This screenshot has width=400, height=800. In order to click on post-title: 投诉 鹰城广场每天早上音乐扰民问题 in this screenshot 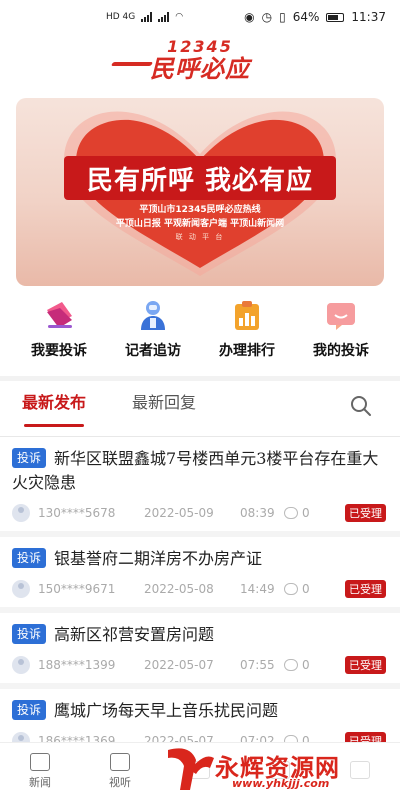, I will do `click(199, 711)`.